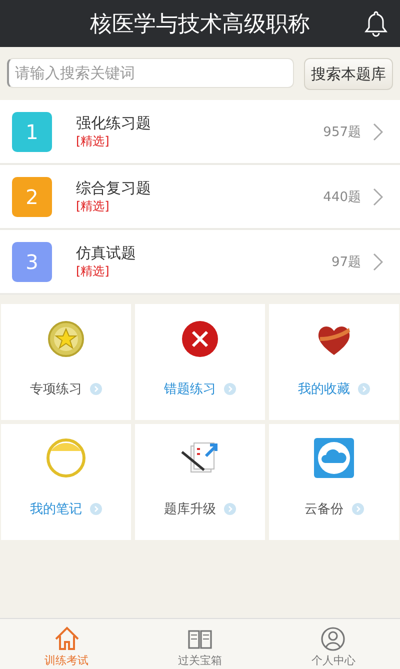  I want to click on feature-label: 我的收藏, so click(324, 389).